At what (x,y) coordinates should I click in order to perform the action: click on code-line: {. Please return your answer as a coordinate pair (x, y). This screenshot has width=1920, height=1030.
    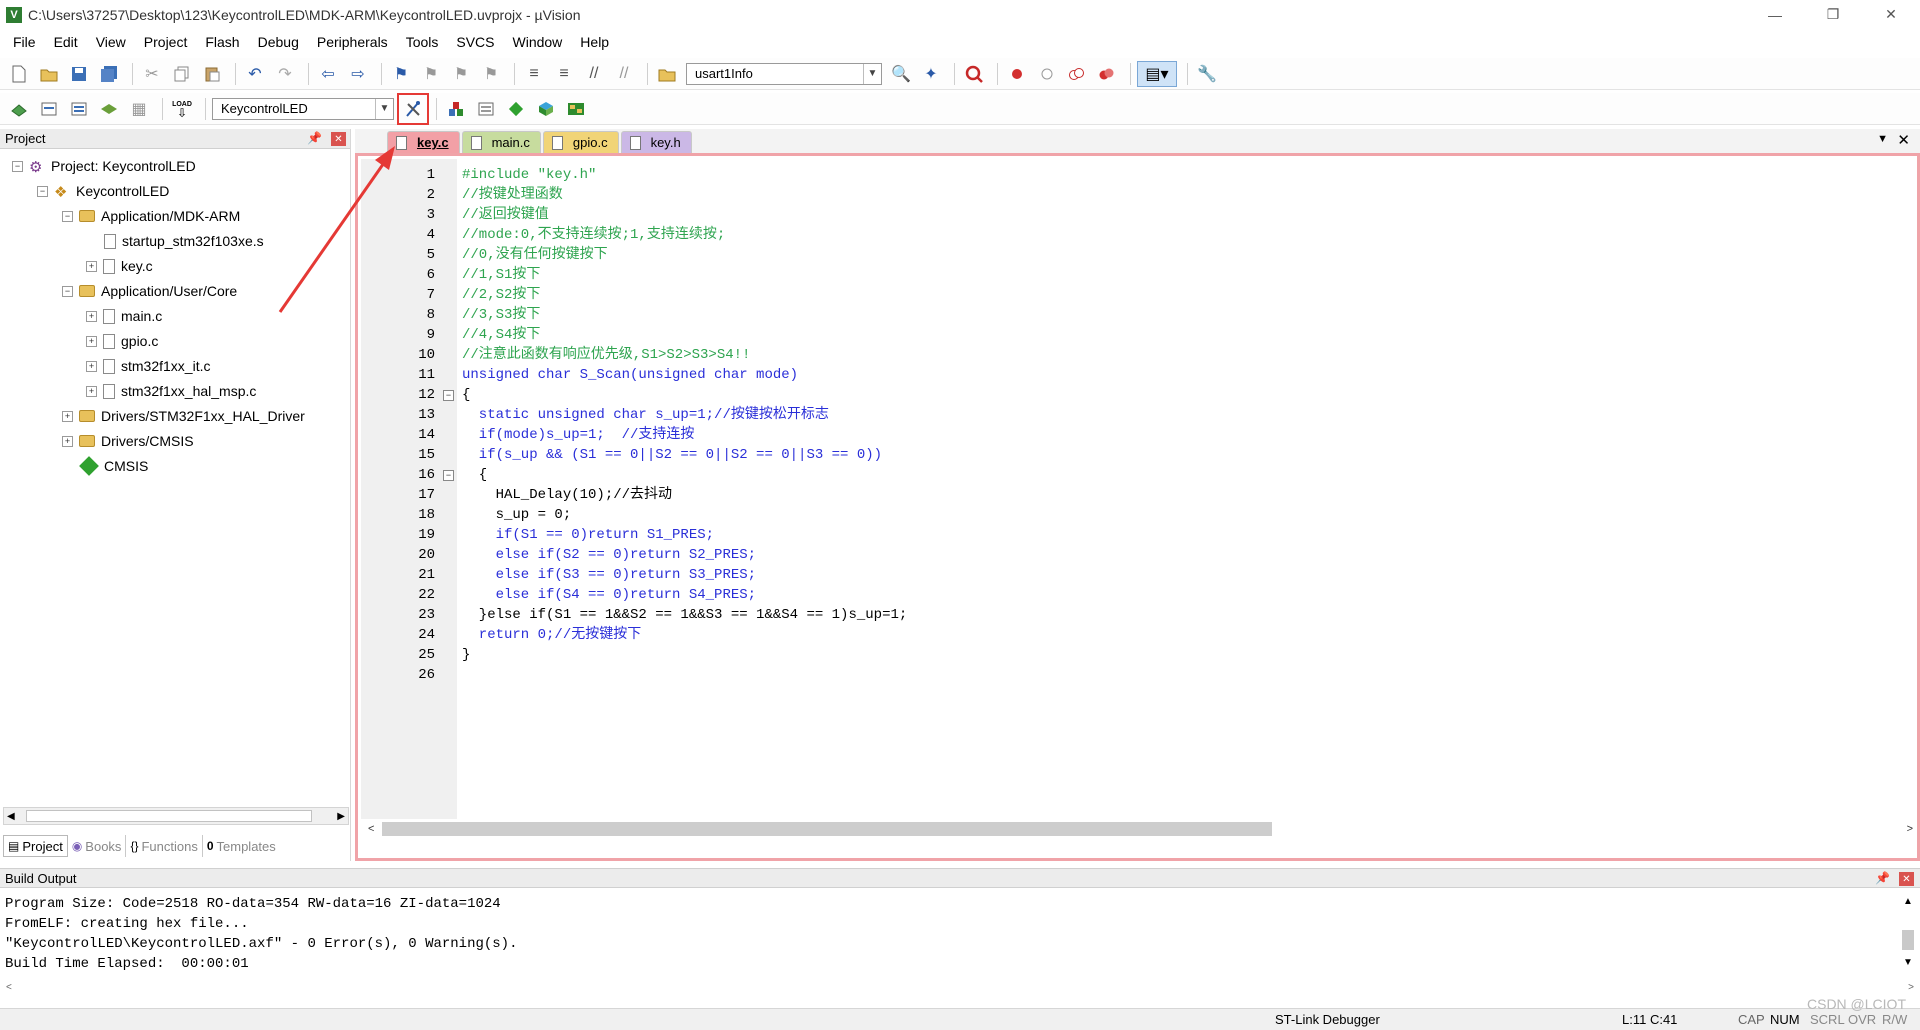
    Looking at the image, I should click on (1182, 475).